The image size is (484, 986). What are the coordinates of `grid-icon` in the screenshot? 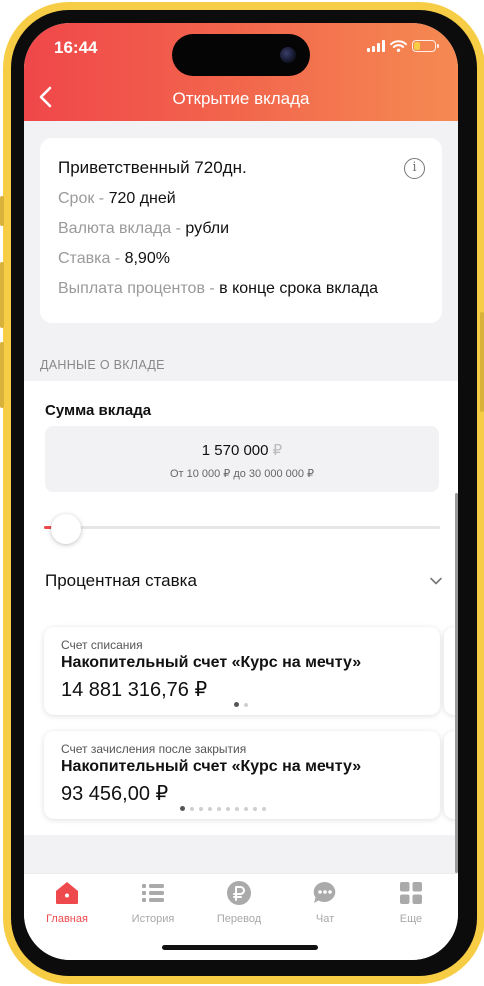 It's located at (411, 893).